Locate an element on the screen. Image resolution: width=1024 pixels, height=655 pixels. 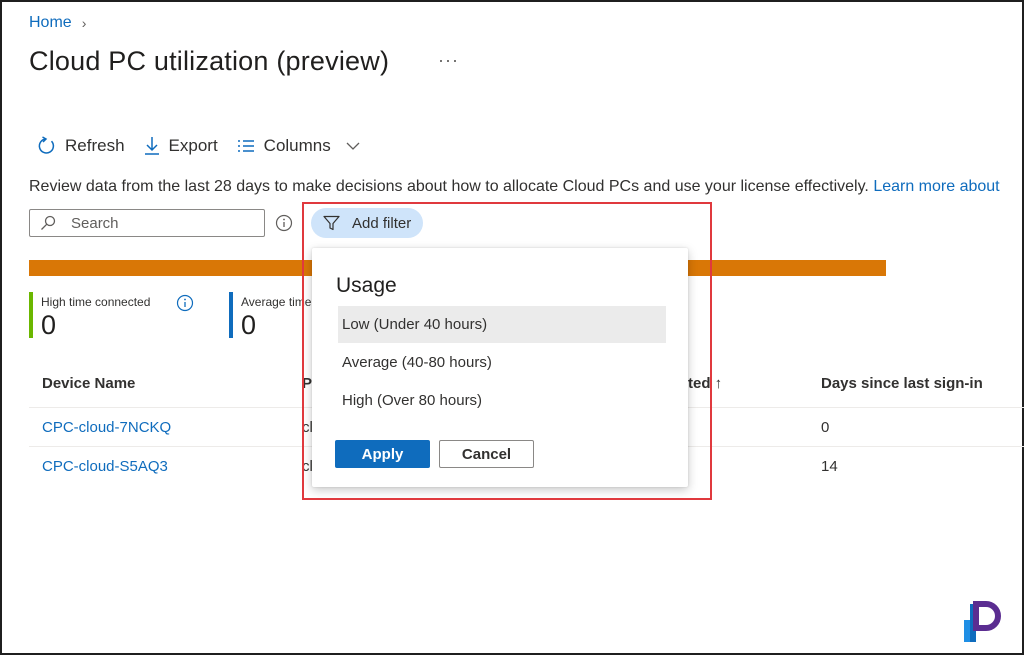
columns-label: Columns is located at coordinates (297, 145).